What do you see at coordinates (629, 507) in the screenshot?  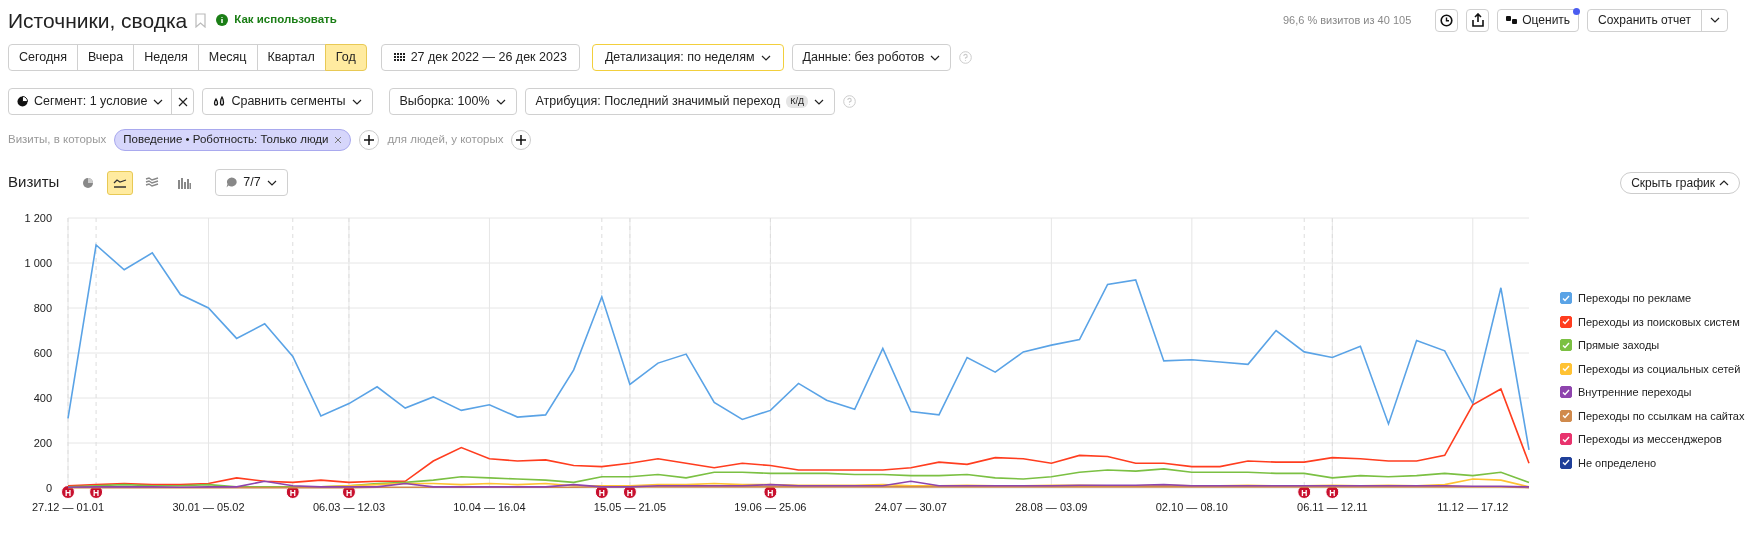 I see `x-axis-label: 15.05 — 21.05` at bounding box center [629, 507].